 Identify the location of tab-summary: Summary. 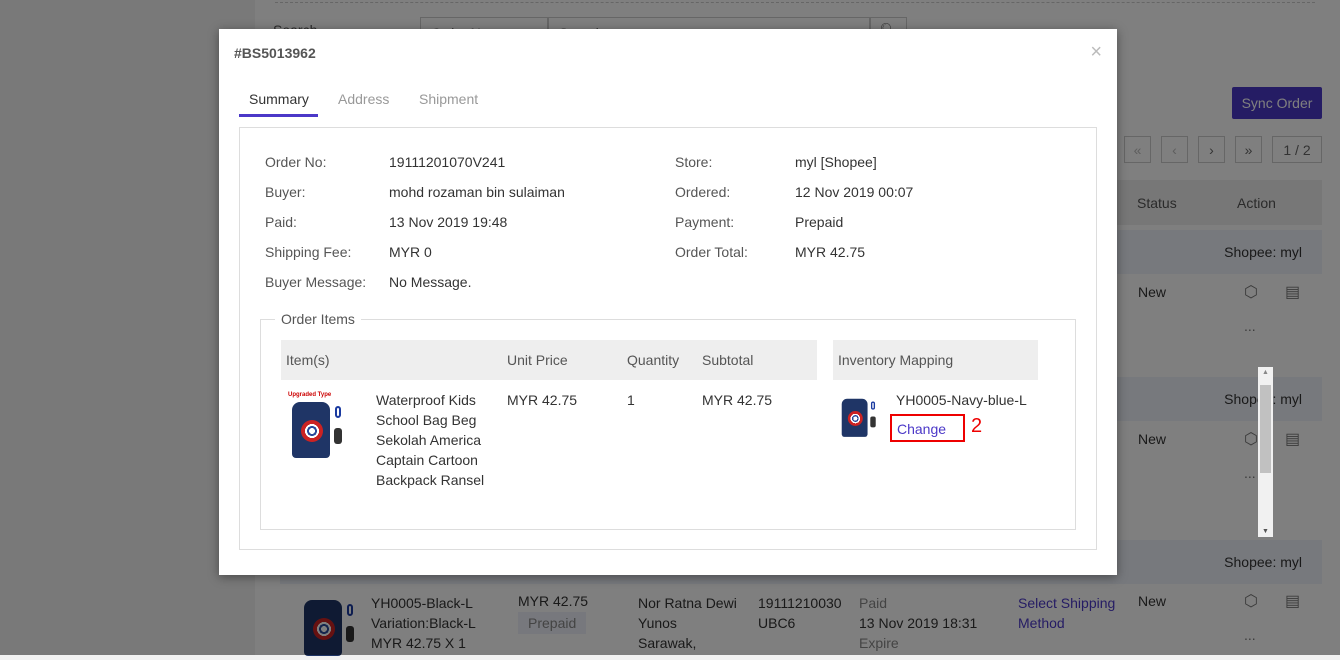
(279, 99).